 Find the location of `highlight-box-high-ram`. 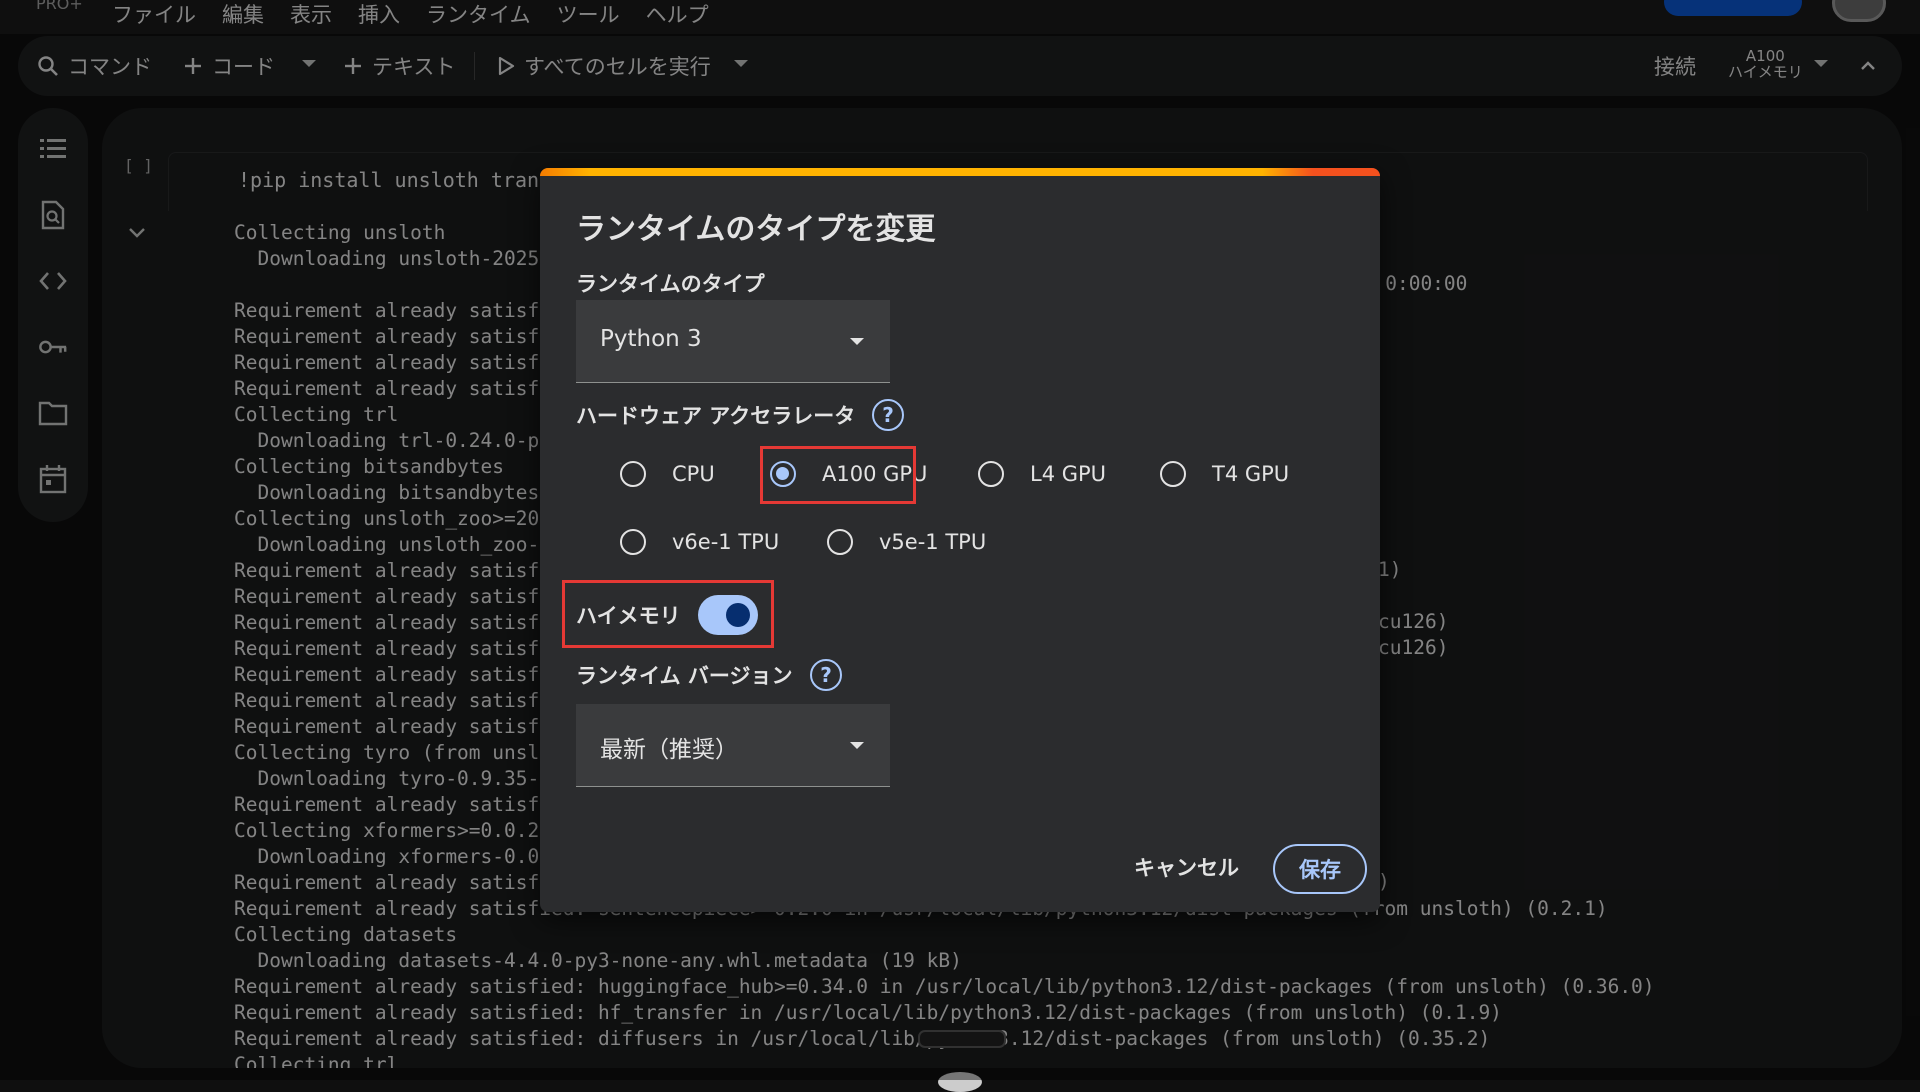

highlight-box-high-ram is located at coordinates (668, 614).